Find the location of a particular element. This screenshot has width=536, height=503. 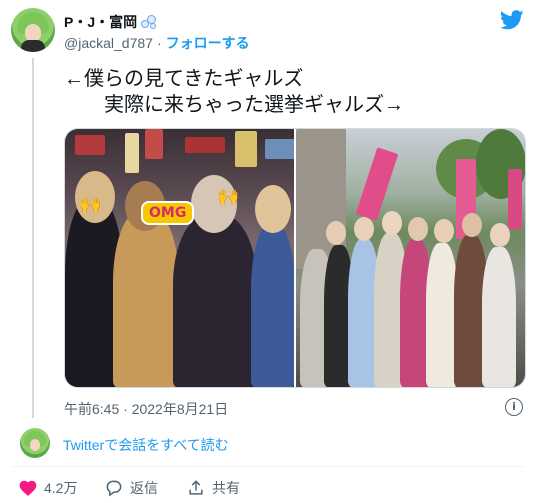

like-count: 4.2万 is located at coordinates (61, 488).